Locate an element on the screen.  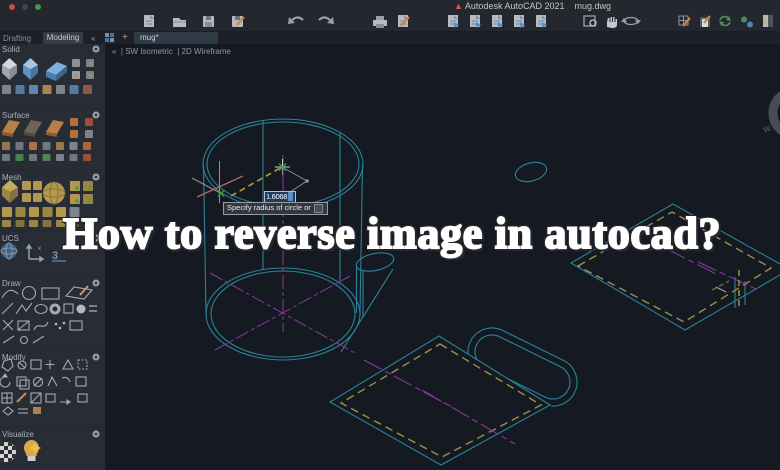
svg-text: Draw is located at coordinates (11, 283).